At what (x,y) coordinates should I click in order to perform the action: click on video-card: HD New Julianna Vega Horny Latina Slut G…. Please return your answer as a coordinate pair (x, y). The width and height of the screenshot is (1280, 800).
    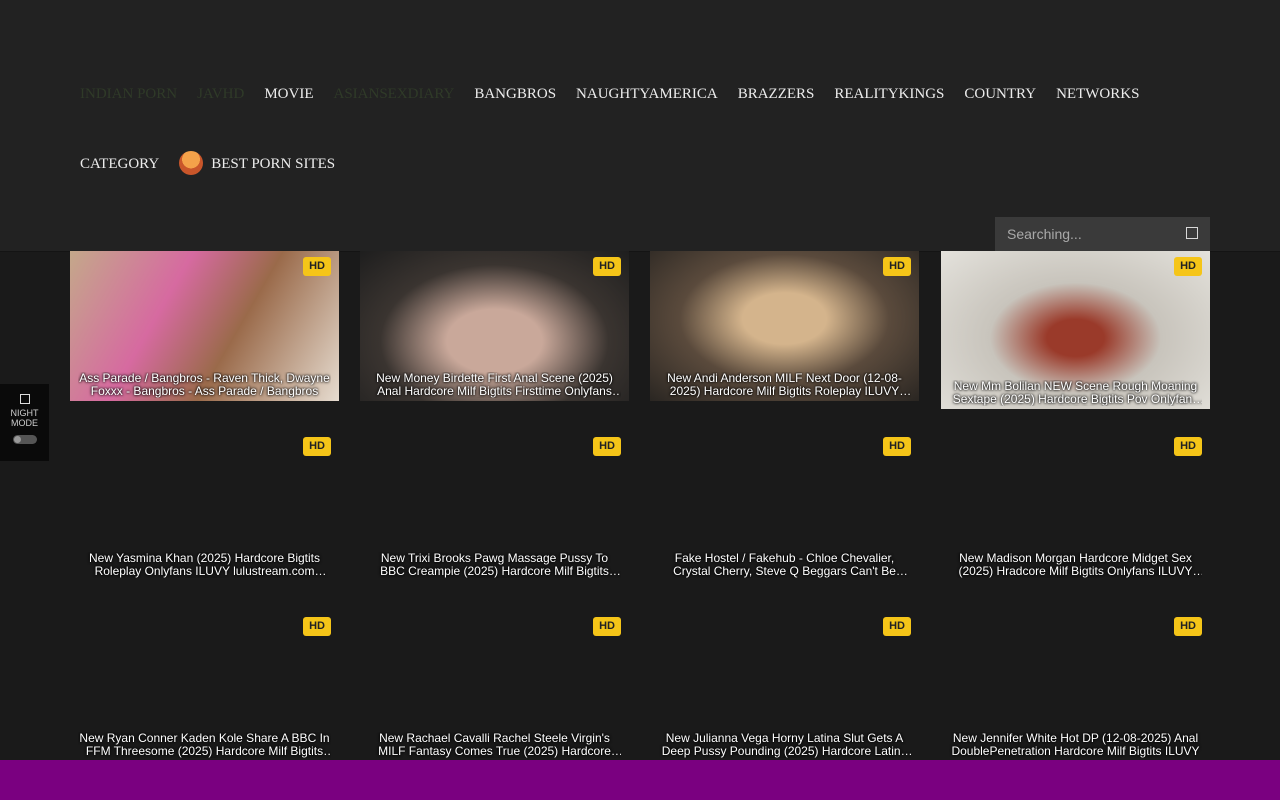
    Looking at the image, I should click on (784, 686).